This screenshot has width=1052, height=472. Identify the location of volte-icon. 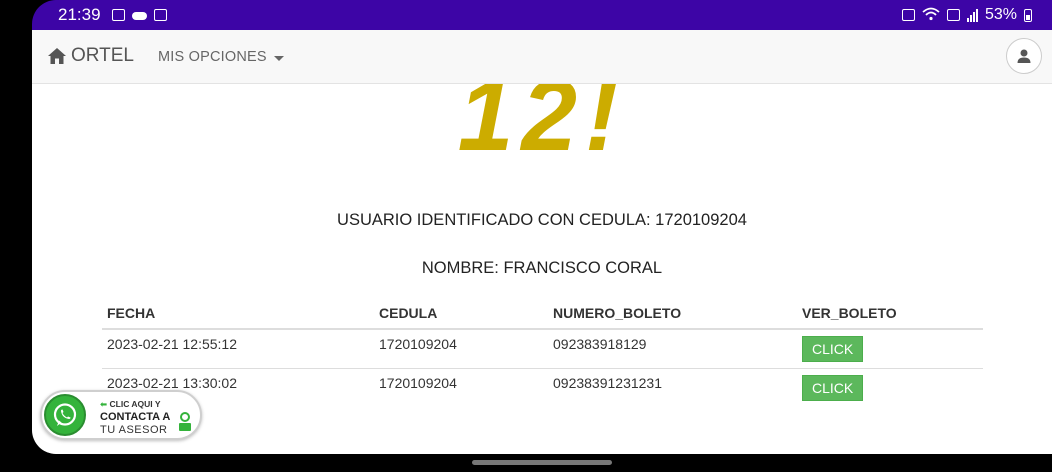
(953, 15).